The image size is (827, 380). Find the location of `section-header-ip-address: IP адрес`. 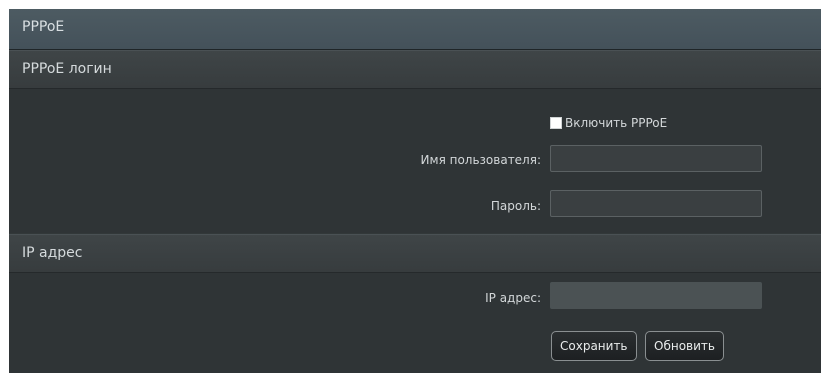

section-header-ip-address: IP адрес is located at coordinates (415, 253).